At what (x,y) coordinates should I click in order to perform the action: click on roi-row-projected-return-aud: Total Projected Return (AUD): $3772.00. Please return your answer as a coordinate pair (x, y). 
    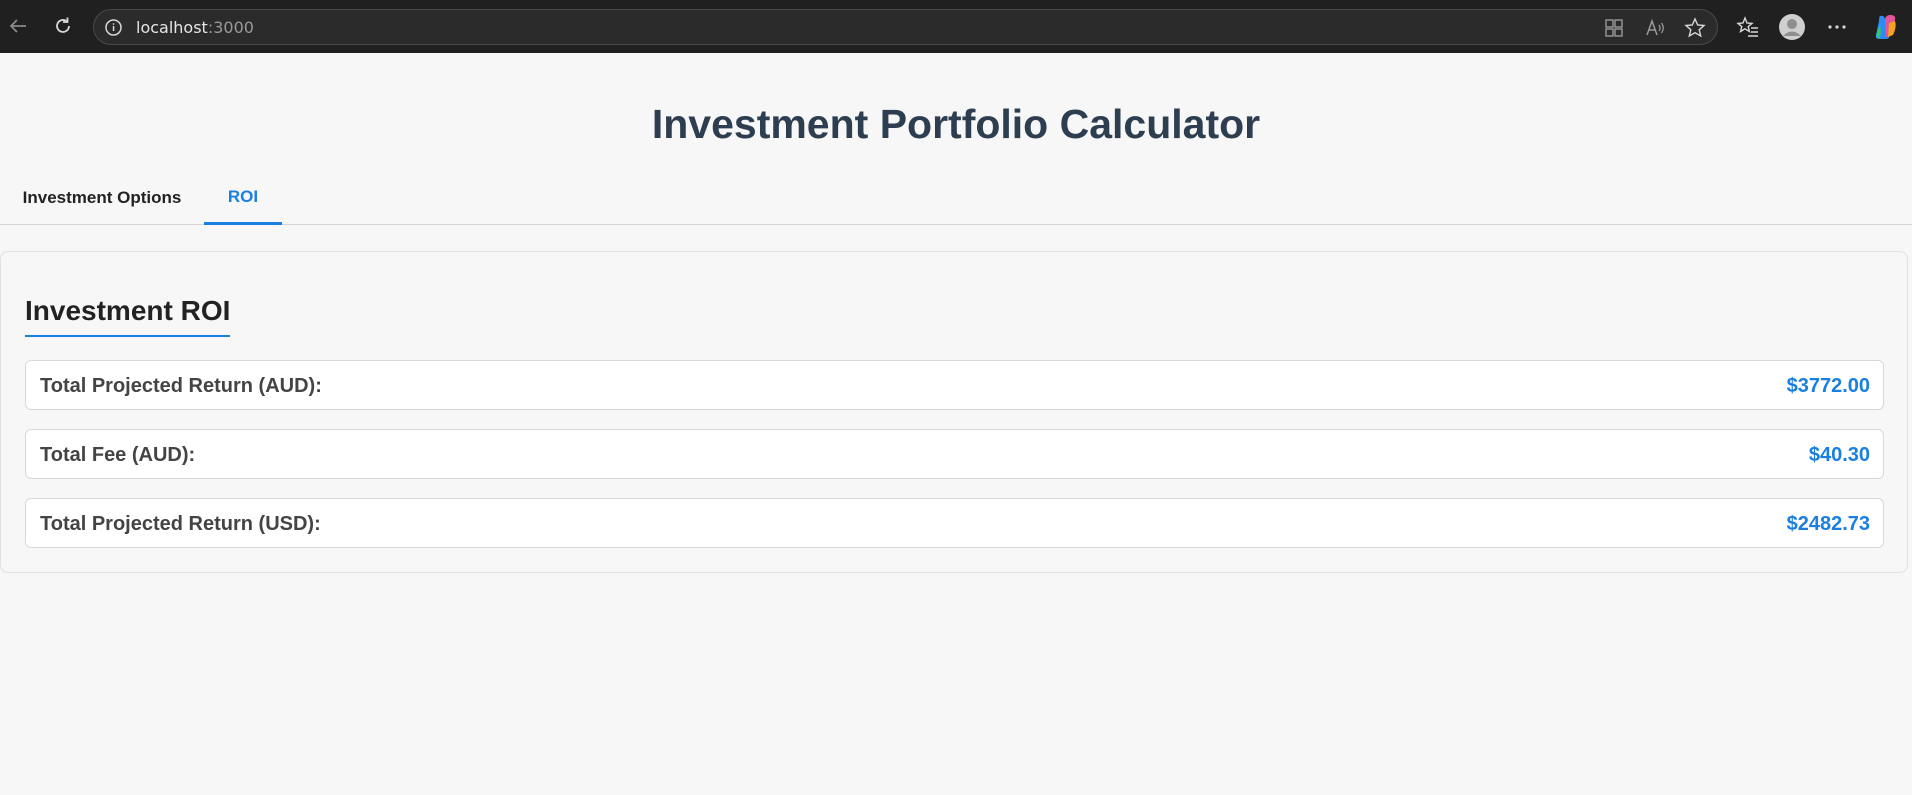
    Looking at the image, I should click on (954, 385).